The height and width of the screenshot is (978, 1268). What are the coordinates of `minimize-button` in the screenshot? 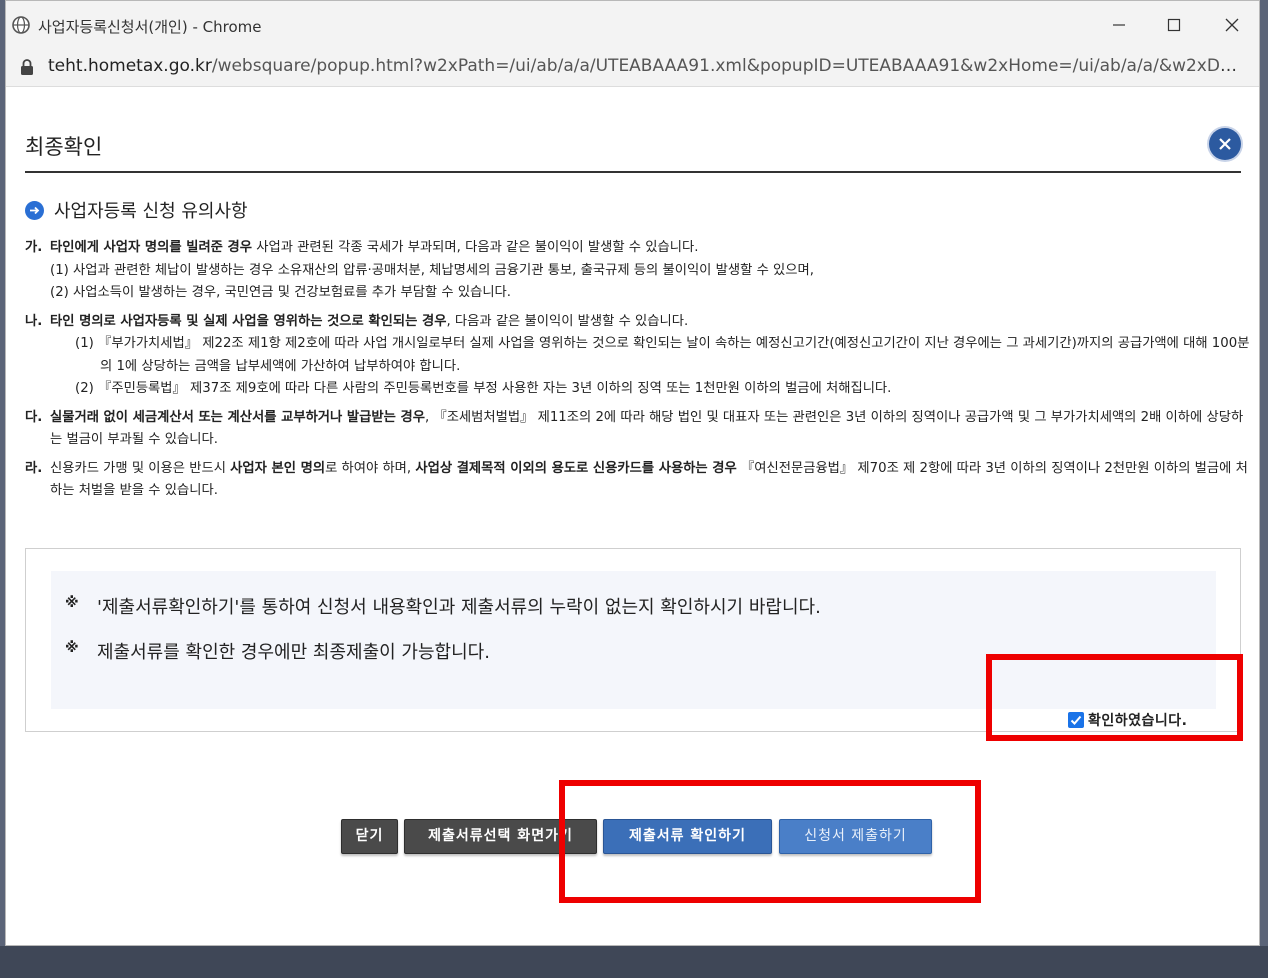 It's located at (1119, 26).